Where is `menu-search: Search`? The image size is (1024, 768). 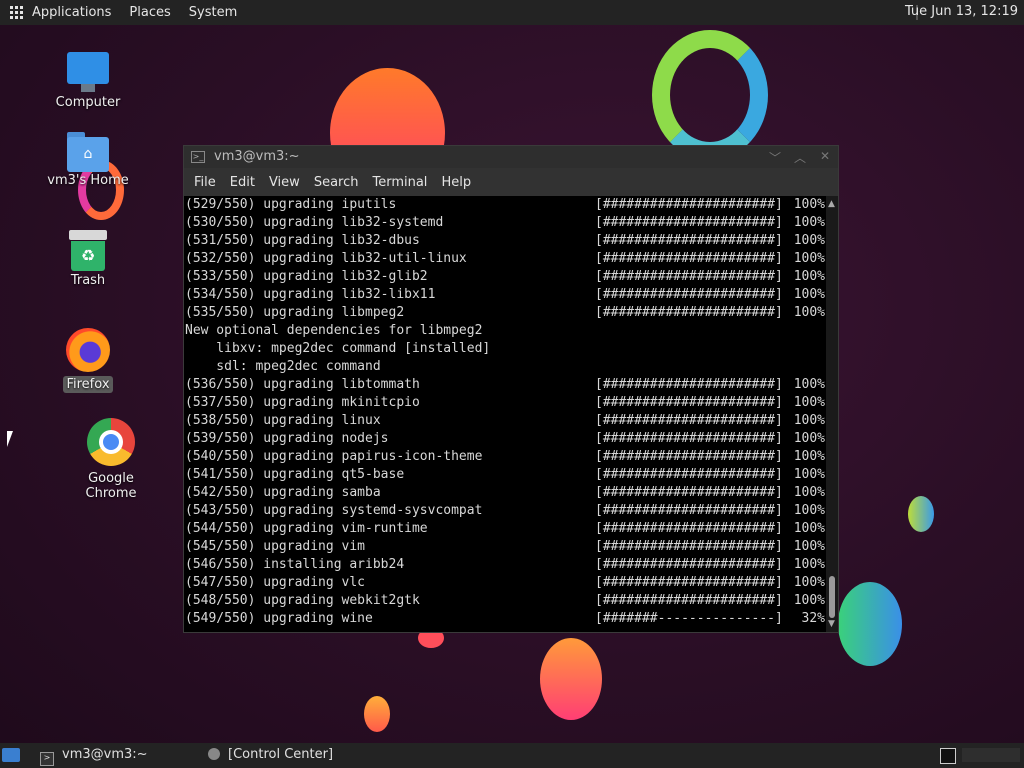 menu-search: Search is located at coordinates (336, 182).